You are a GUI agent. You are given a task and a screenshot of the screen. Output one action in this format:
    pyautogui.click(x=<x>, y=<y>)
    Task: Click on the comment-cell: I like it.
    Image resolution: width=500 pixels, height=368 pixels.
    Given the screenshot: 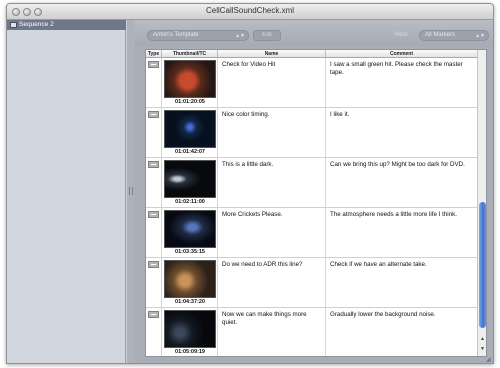 What is the action you would take?
    pyautogui.click(x=402, y=132)
    